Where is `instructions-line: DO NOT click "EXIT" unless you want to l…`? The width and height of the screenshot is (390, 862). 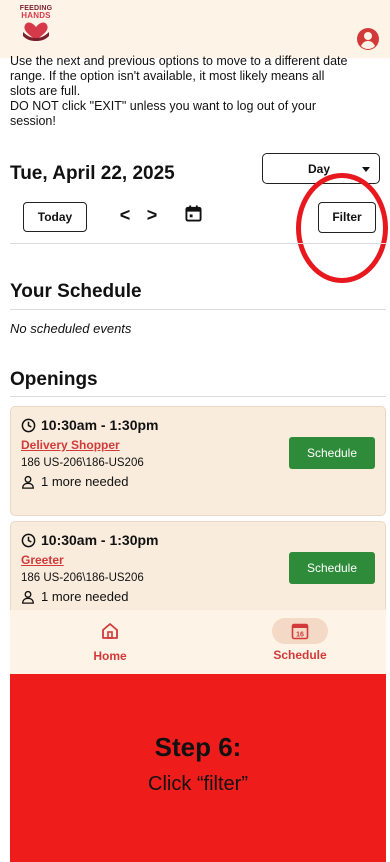
instructions-line: DO NOT click "EXIT" unless you want to l… is located at coordinates (163, 106).